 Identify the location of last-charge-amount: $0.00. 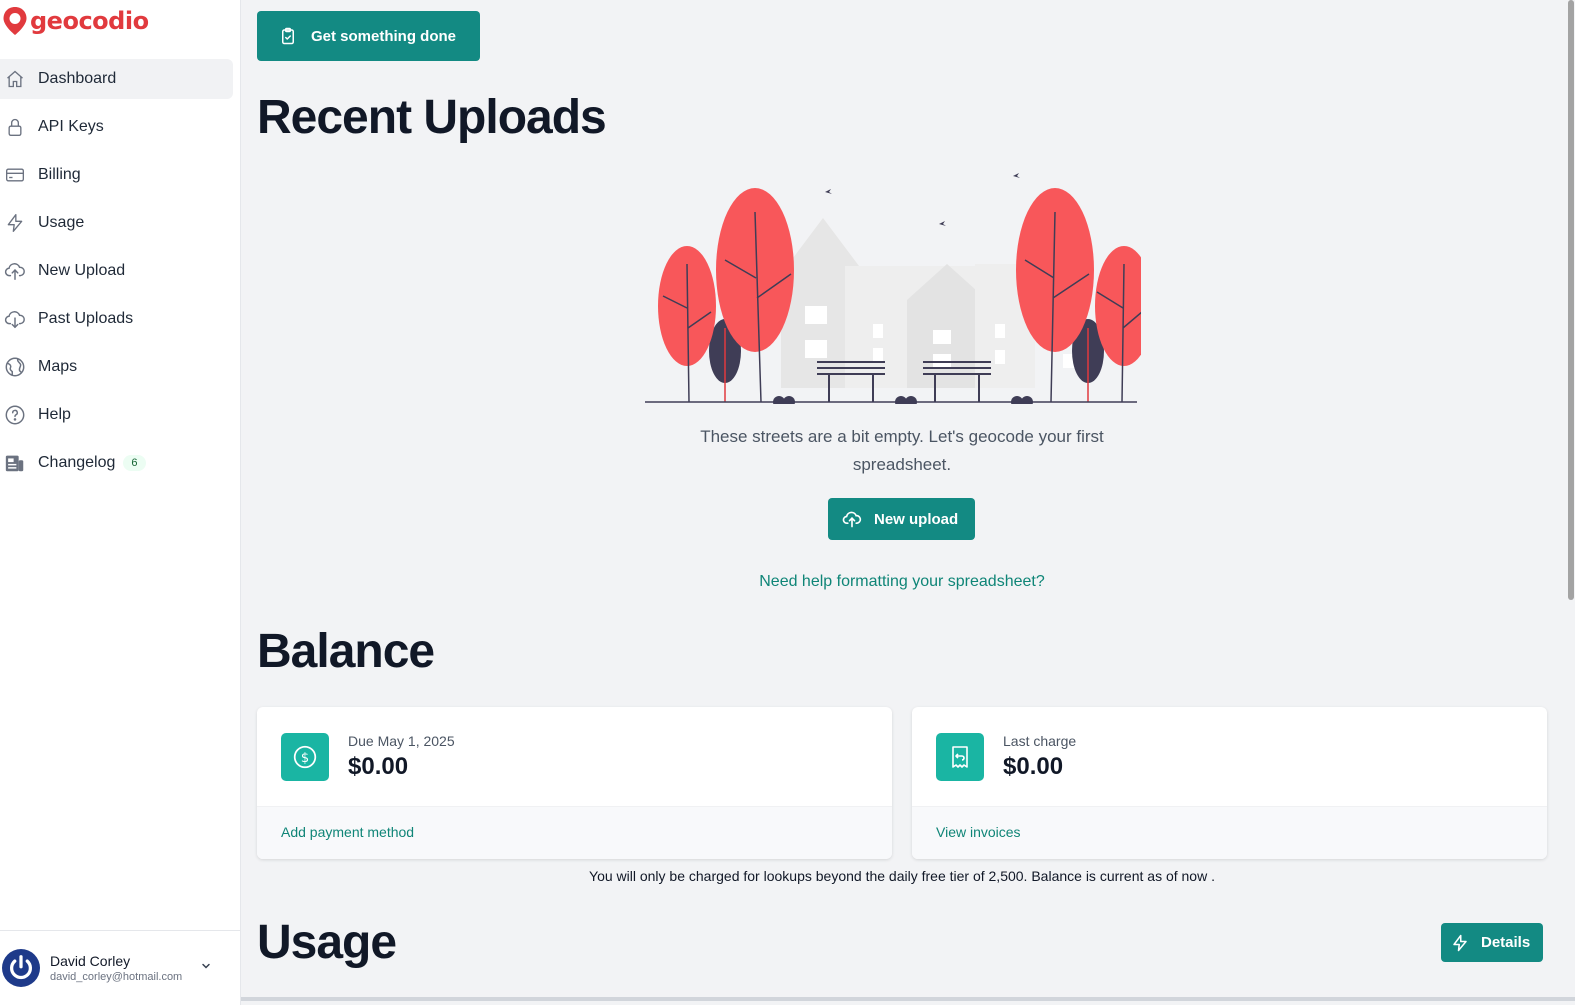
(1033, 766).